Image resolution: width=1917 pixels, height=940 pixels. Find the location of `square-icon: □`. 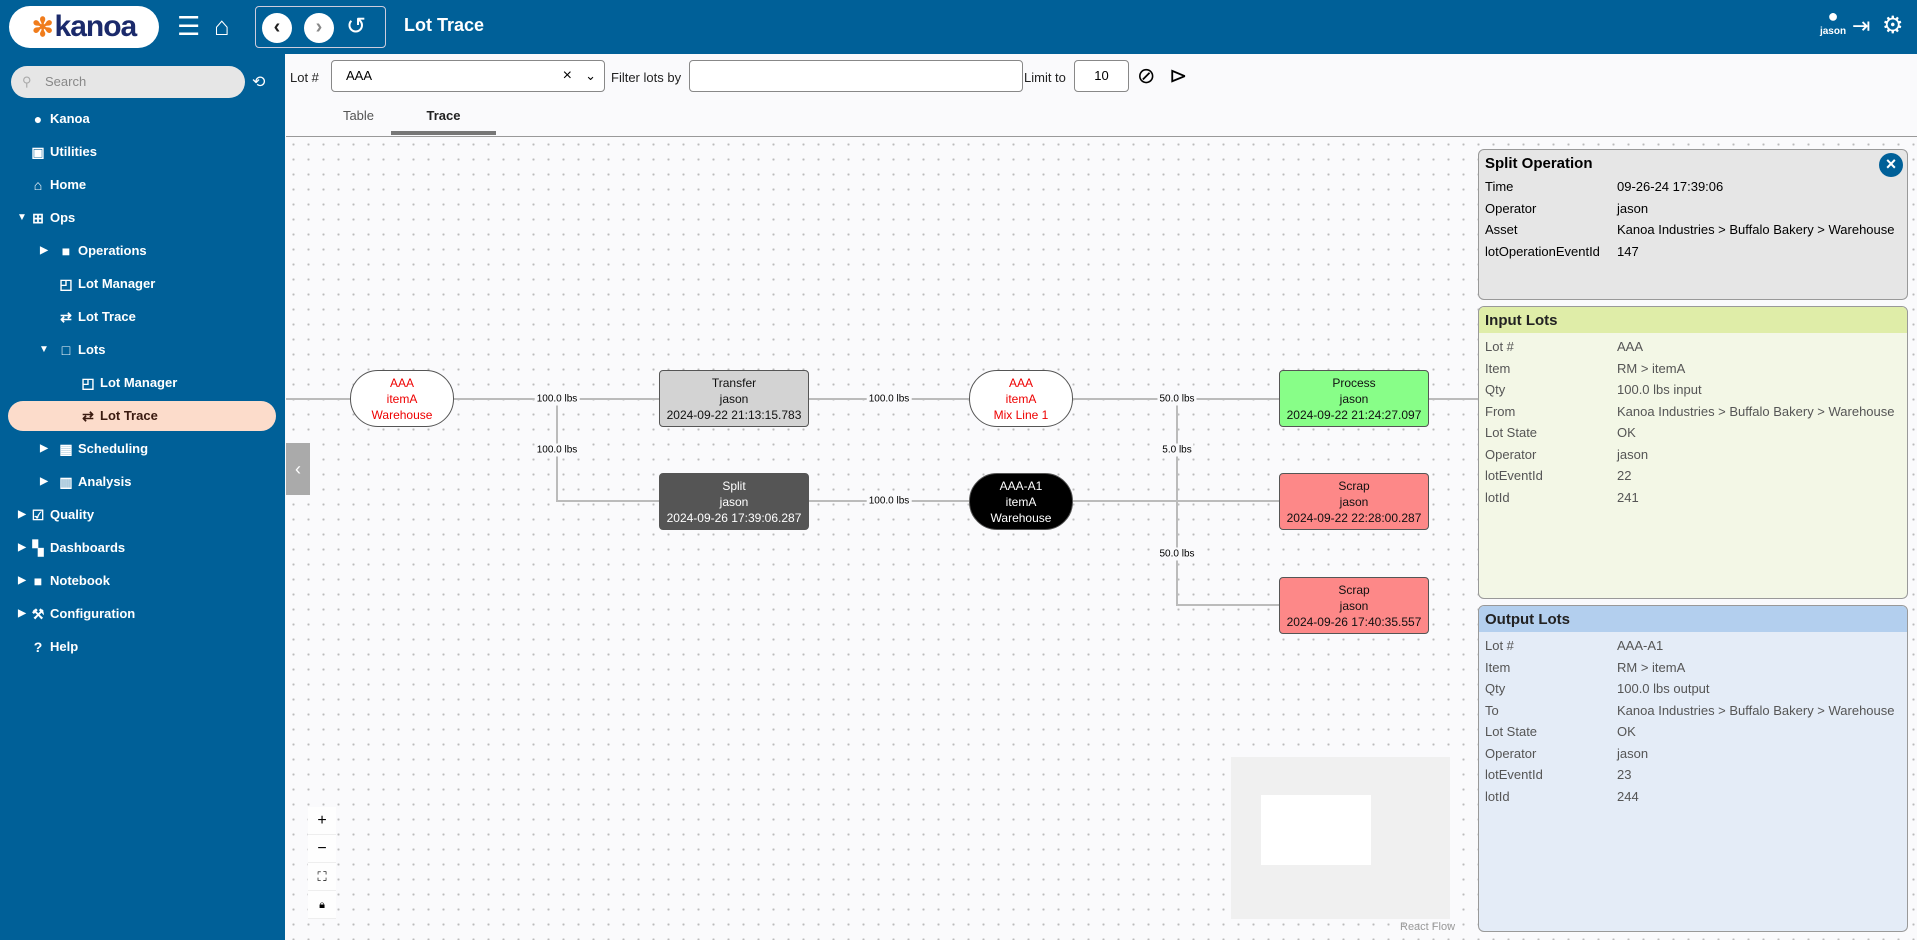

square-icon: □ is located at coordinates (66, 350).